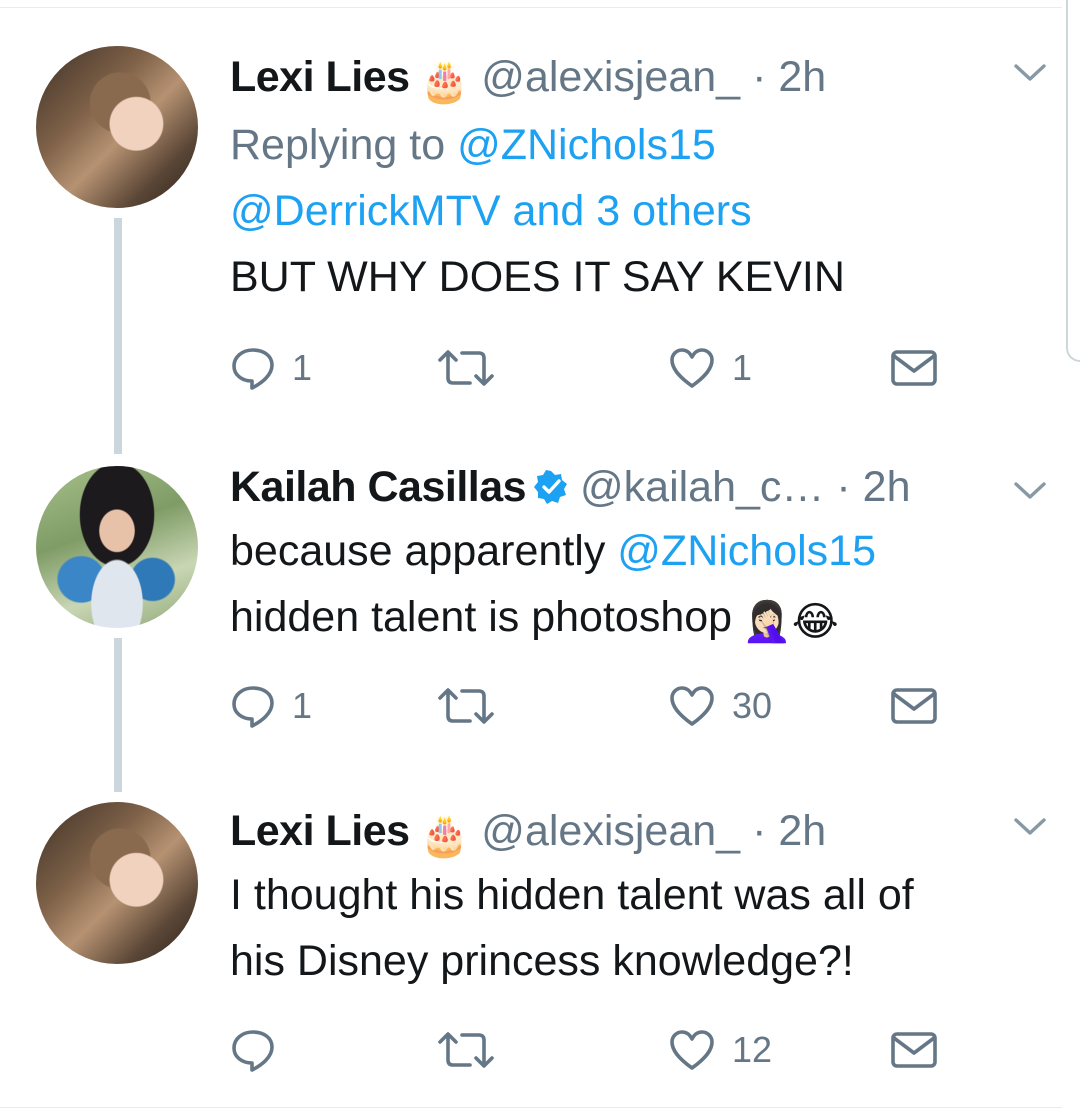 This screenshot has width=1080, height=1114. What do you see at coordinates (720, 1050) in the screenshot?
I see `like-button: 12` at bounding box center [720, 1050].